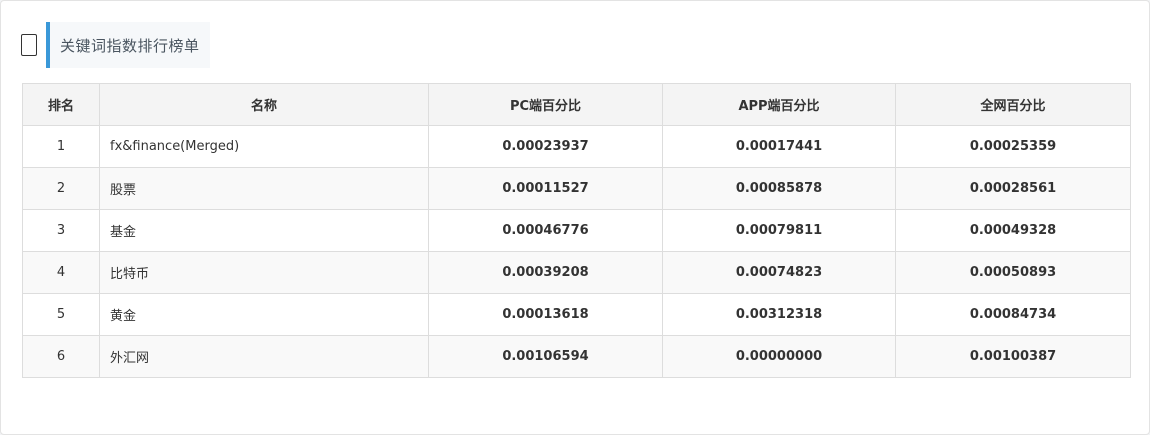 This screenshot has height=435, width=1150. I want to click on table-row: 5 黄金 0.00013618 0.00312318 0.00084734, so click(576, 314).